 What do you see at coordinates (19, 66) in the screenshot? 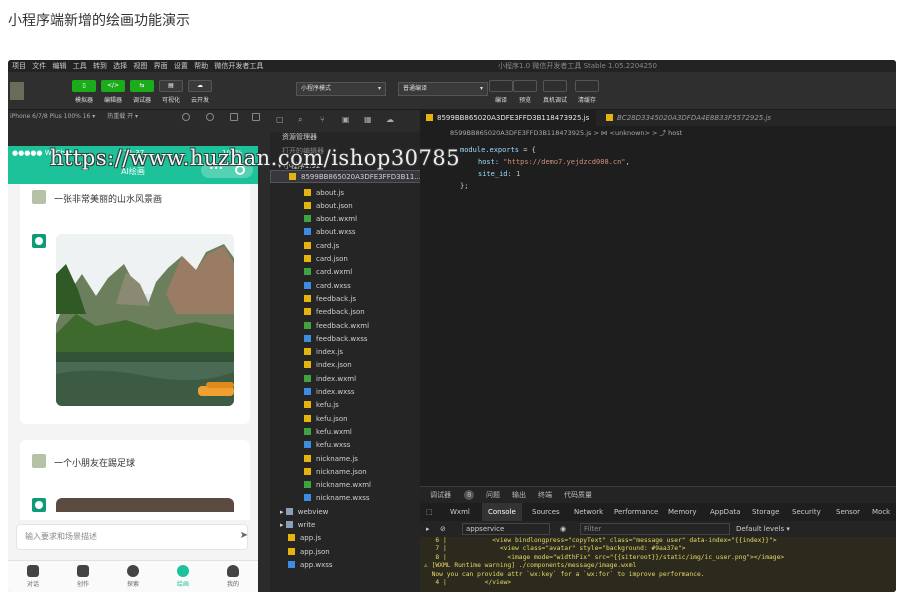
I see `menu-item-project: 项目` at bounding box center [19, 66].